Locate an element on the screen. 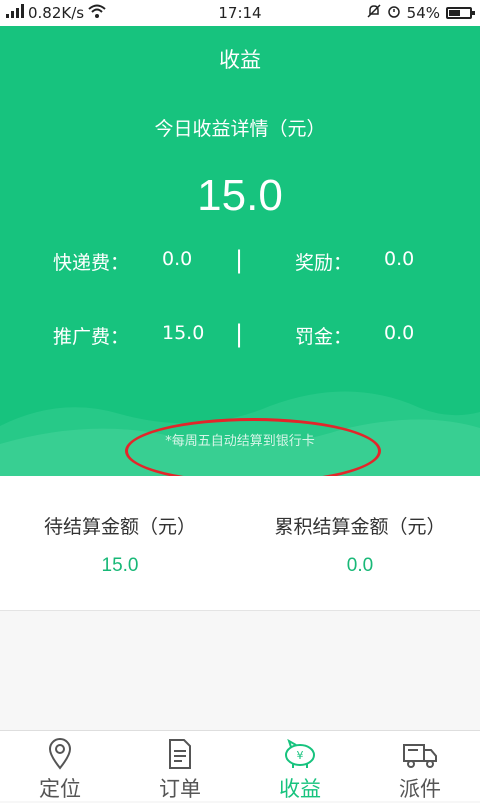  piggy-bank-icon: ¥ is located at coordinates (300, 754).